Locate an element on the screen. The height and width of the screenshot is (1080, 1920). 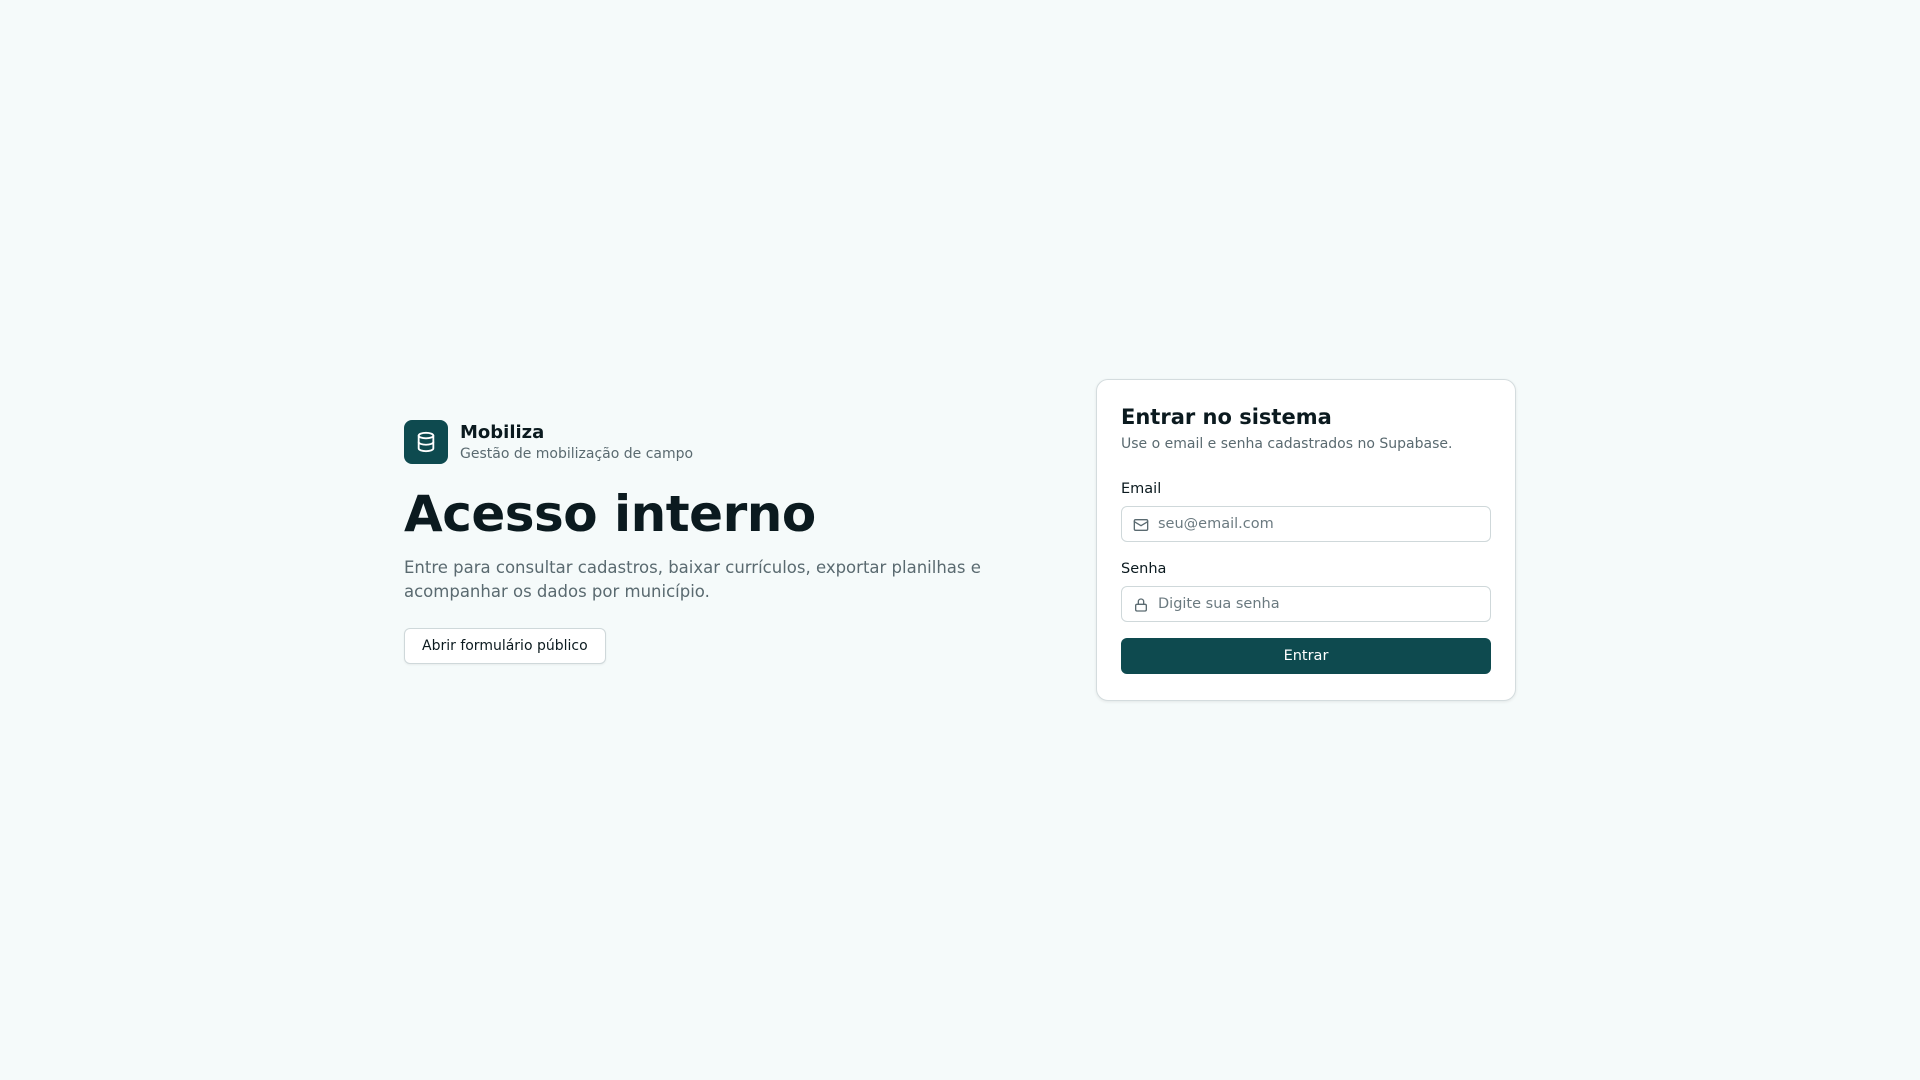
open-public-form-button: Abrir formulário público is located at coordinates (505, 646).